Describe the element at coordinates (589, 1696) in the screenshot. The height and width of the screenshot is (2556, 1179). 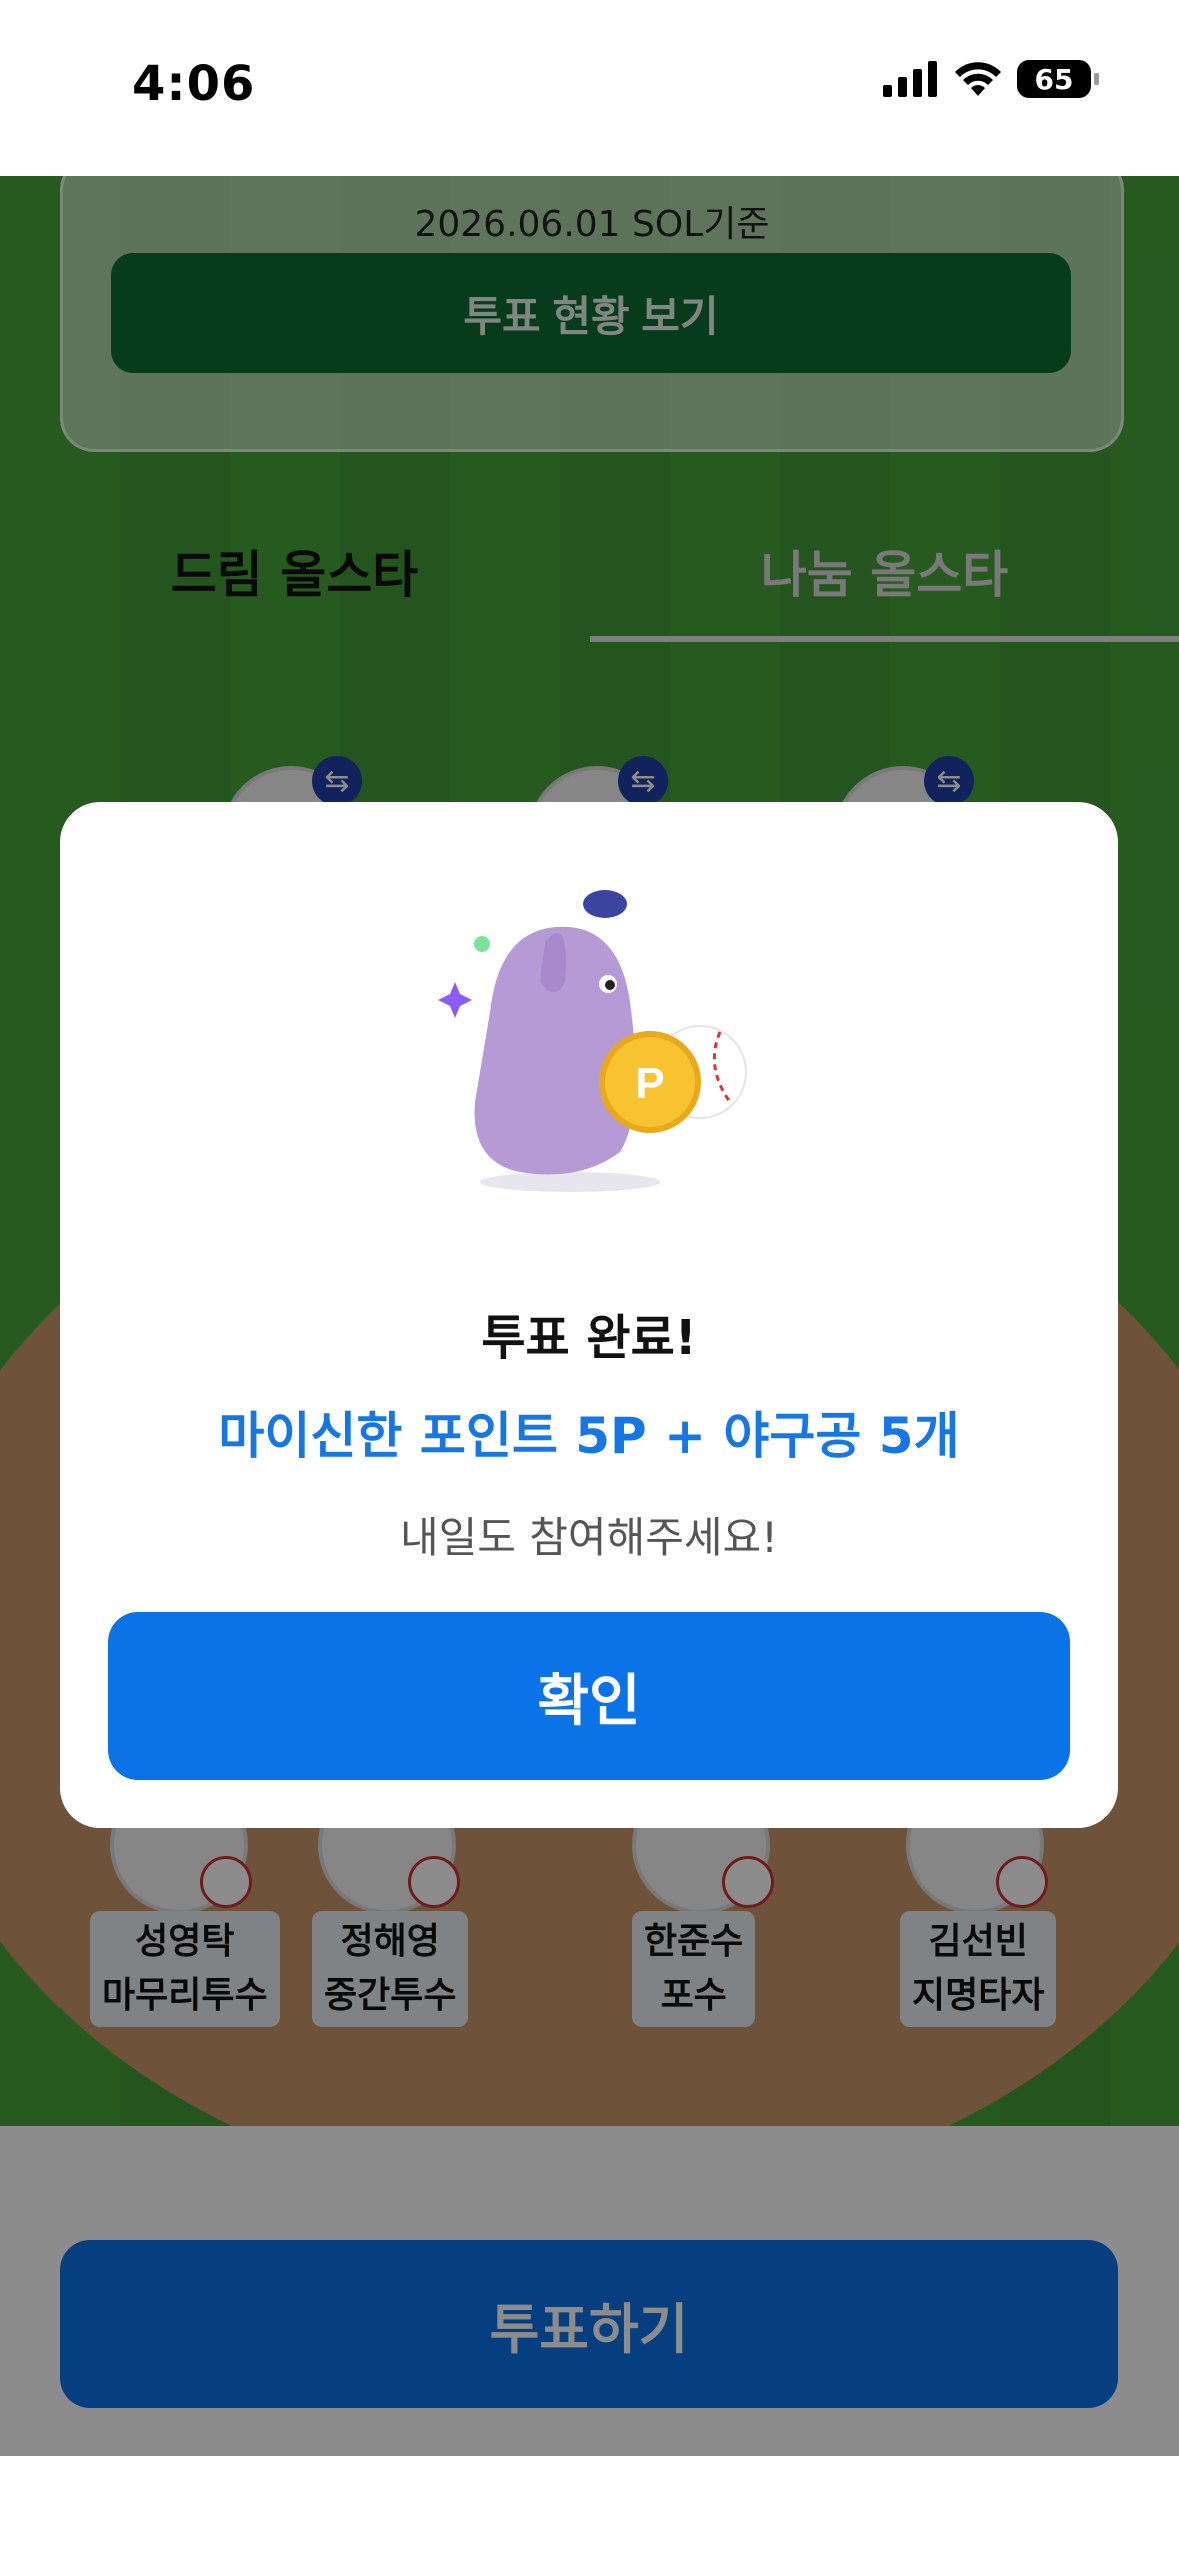
I see `confirm-button: 확인` at that location.